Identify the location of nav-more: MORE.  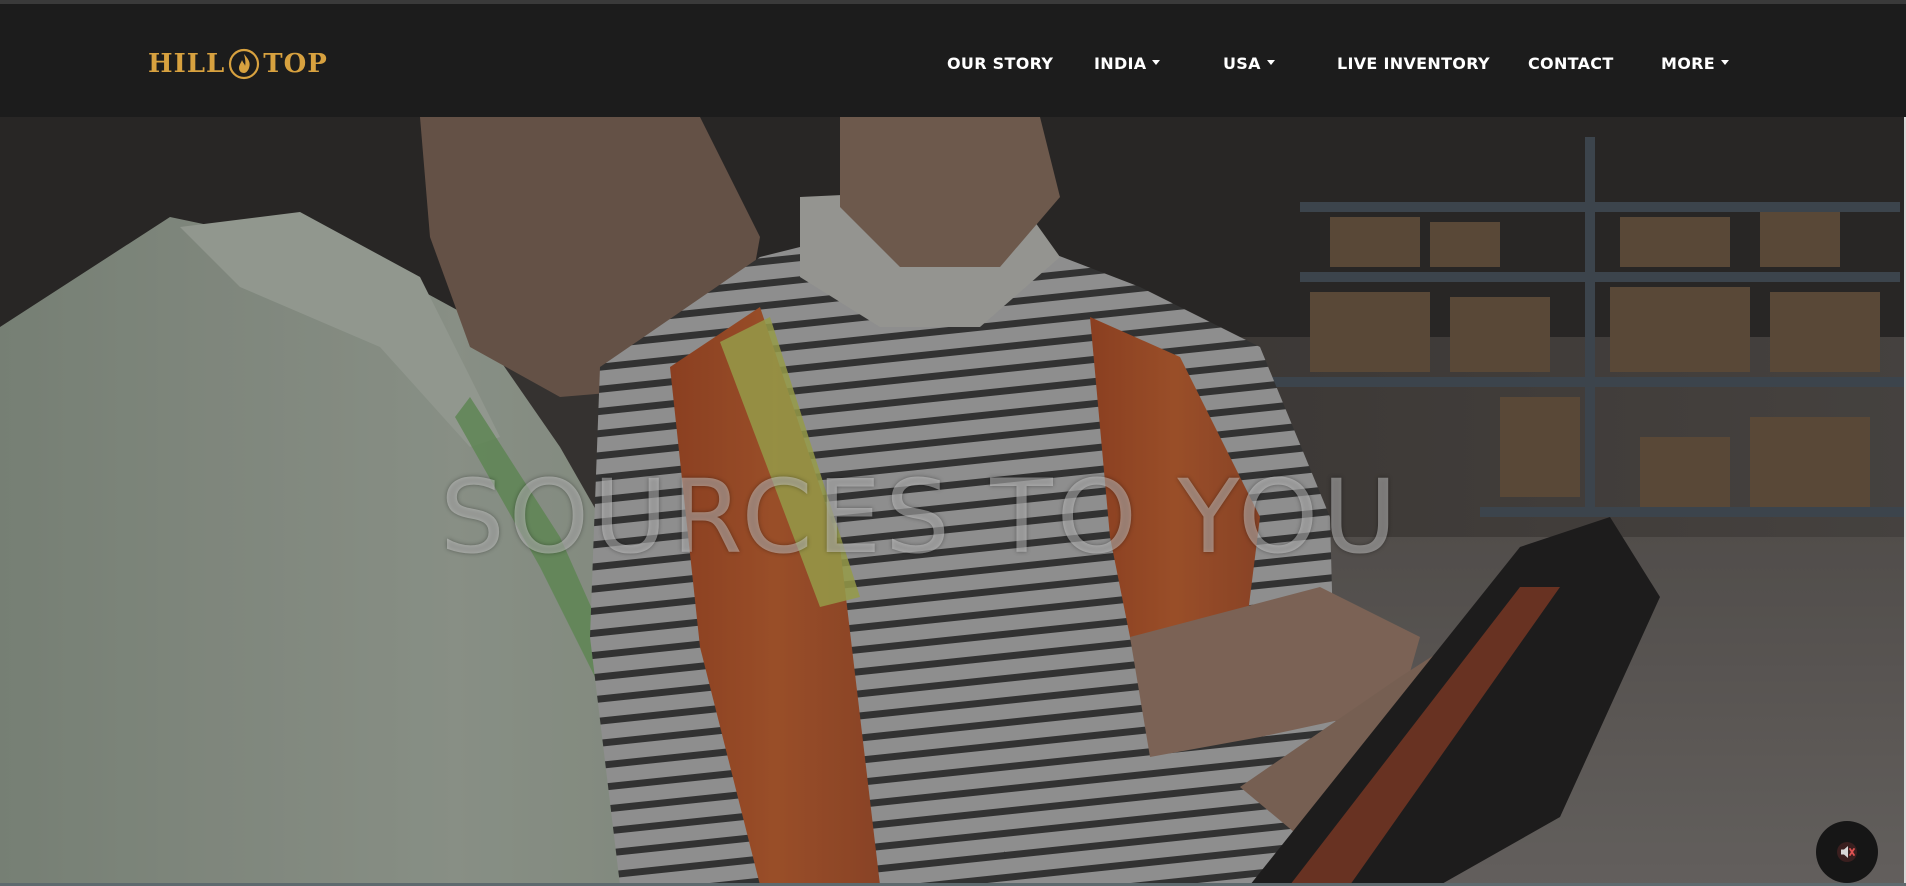
(1695, 64).